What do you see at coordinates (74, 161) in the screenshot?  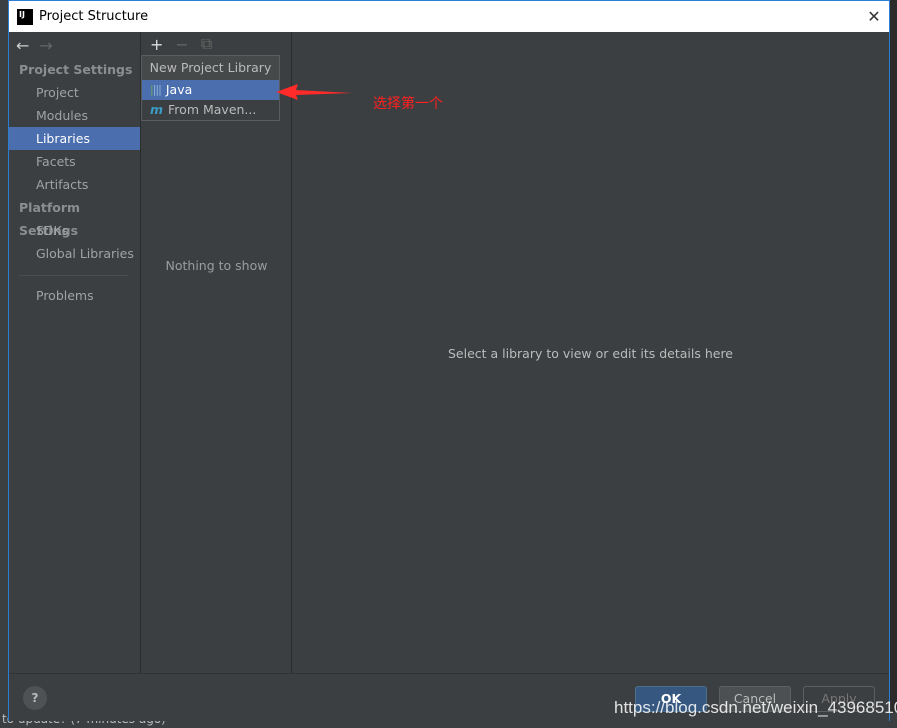 I see `sidebar-item-facets: Facets` at bounding box center [74, 161].